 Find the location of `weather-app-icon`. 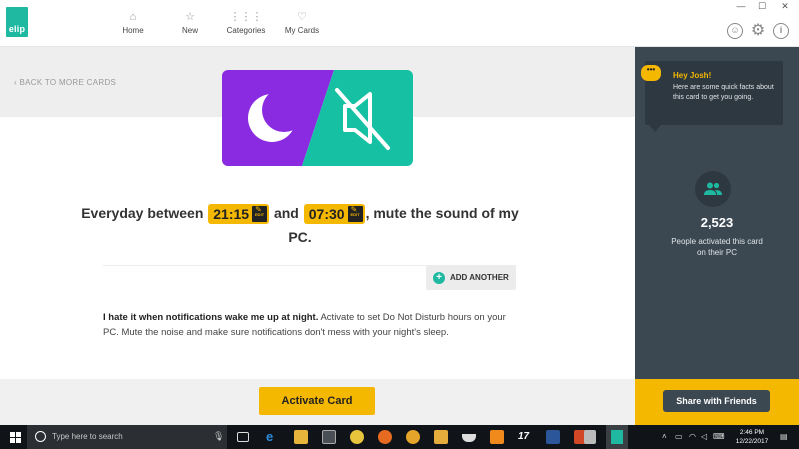

weather-app-icon is located at coordinates (441, 437).